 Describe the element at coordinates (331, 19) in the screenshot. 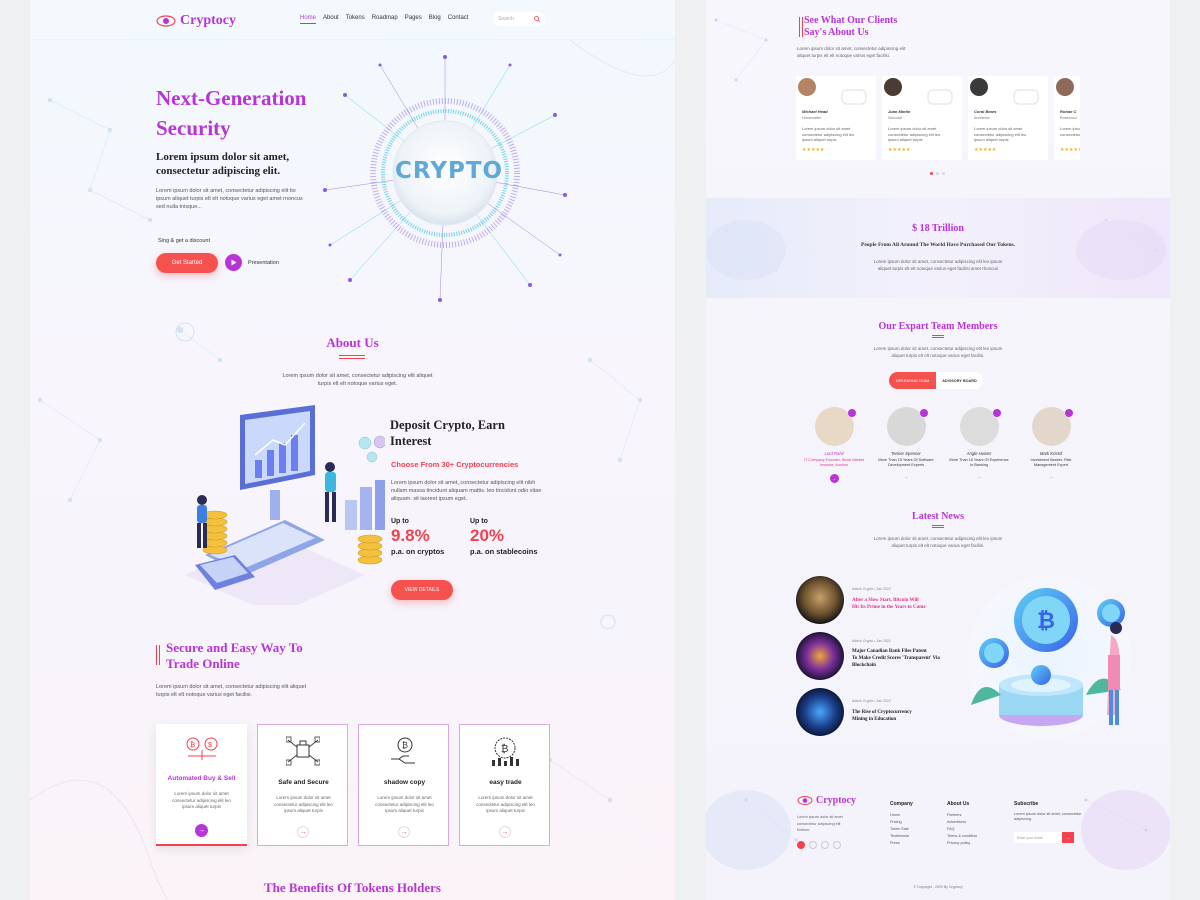

I see `nav-about: About` at that location.